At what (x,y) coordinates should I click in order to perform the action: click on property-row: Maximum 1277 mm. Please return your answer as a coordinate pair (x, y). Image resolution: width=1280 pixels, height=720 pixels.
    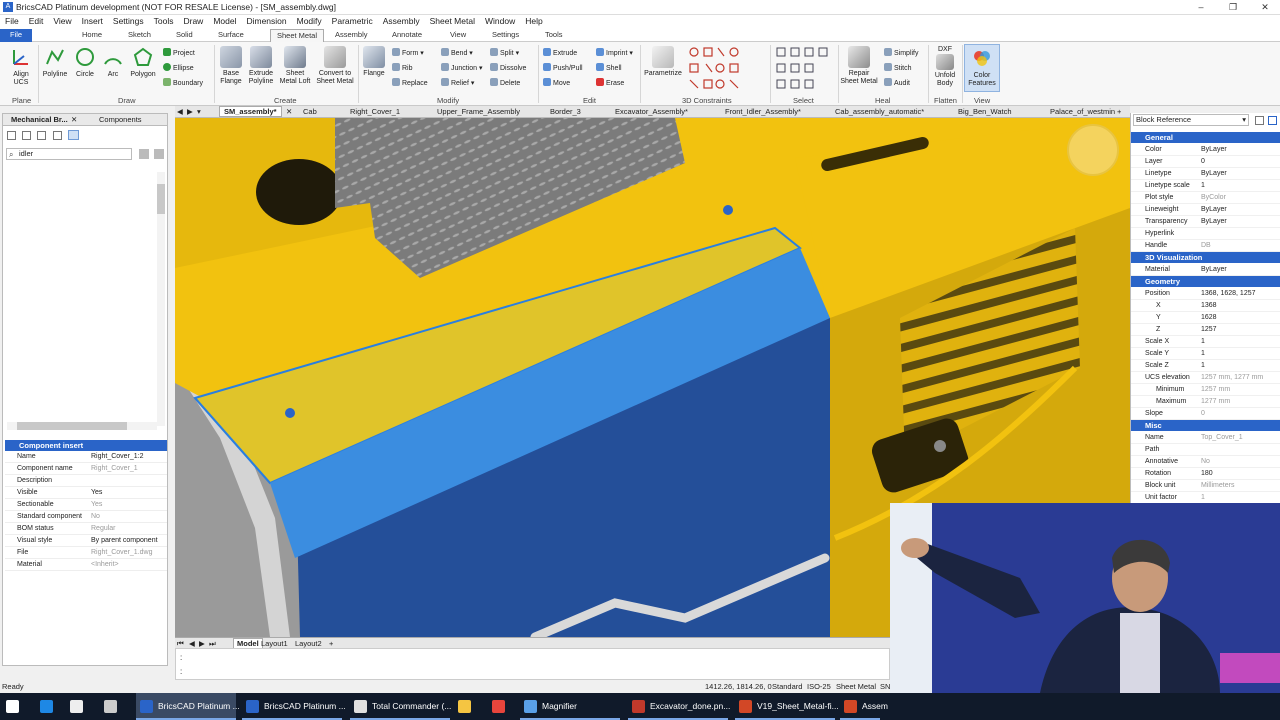
    Looking at the image, I should click on (1205, 402).